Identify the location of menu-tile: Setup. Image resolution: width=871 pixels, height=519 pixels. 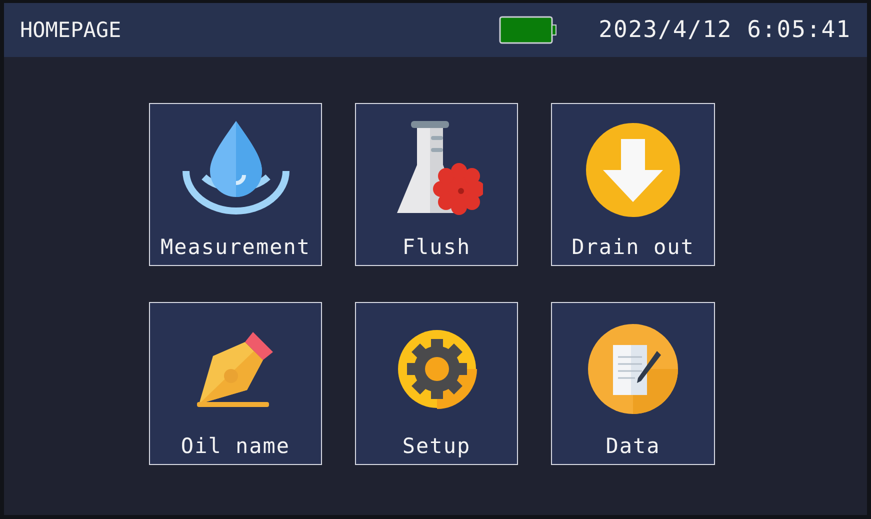
(436, 383).